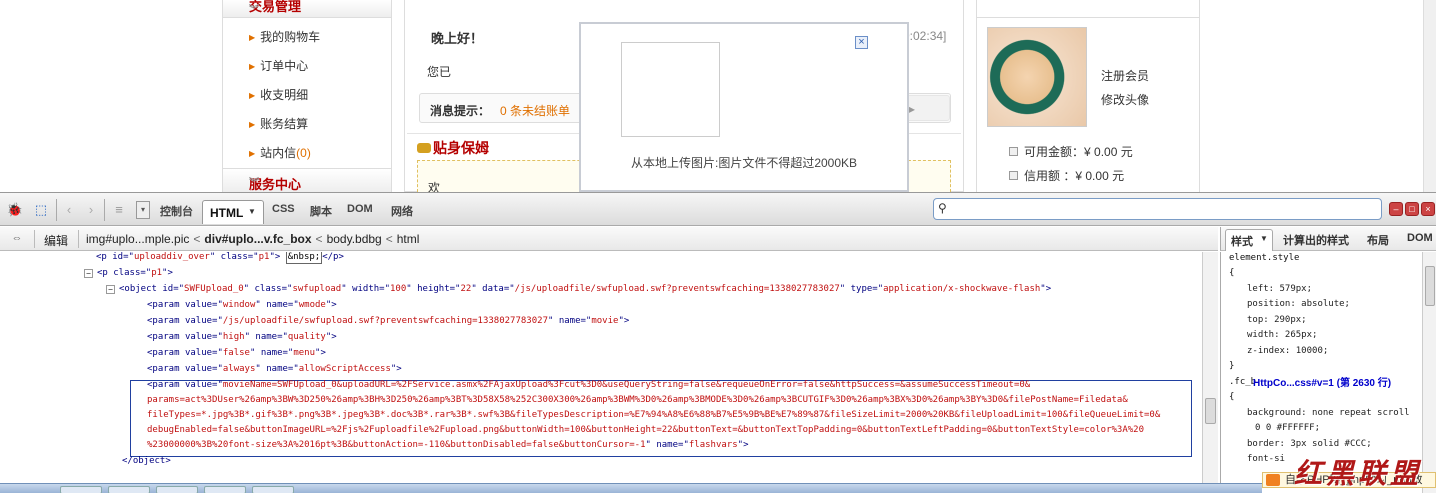 This screenshot has height=493, width=1436. I want to click on tree-line: <param value="high" name="quality">, so click(242, 337).